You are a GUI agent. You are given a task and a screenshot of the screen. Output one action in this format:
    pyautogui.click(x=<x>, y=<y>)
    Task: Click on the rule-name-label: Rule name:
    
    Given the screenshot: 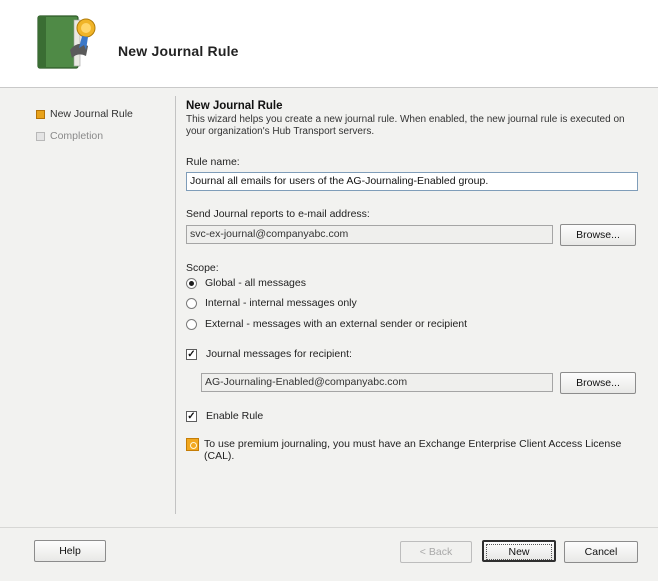 What is the action you would take?
    pyautogui.click(x=213, y=162)
    